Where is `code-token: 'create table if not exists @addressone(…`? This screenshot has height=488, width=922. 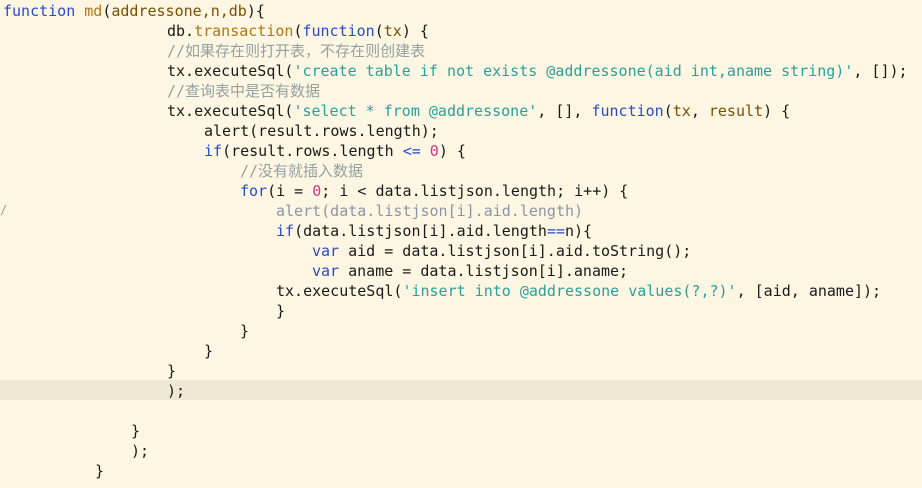
code-token: 'create table if not exists @addressone(… is located at coordinates (573, 71).